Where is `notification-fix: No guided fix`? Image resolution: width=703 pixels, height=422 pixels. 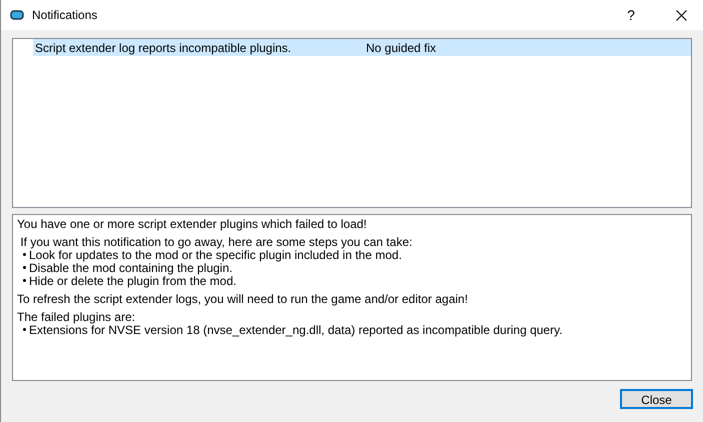
notification-fix: No guided fix is located at coordinates (401, 48).